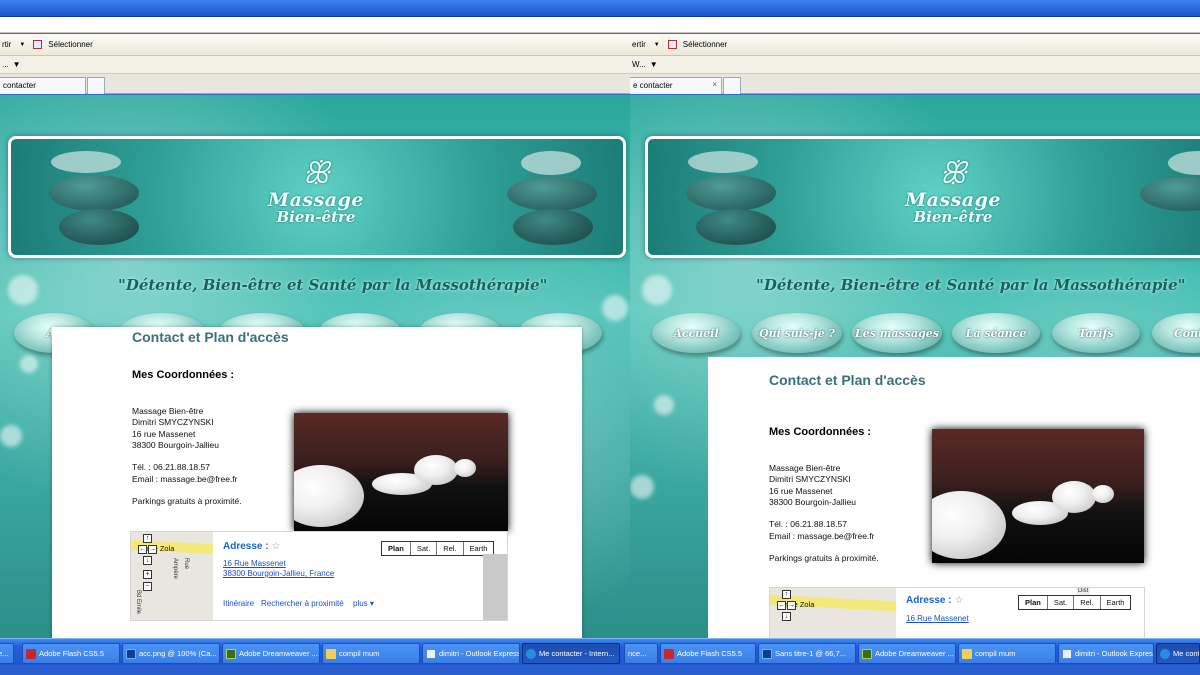  Describe the element at coordinates (653, 85) in the screenshot. I see `tab-label: e contacter` at that location.